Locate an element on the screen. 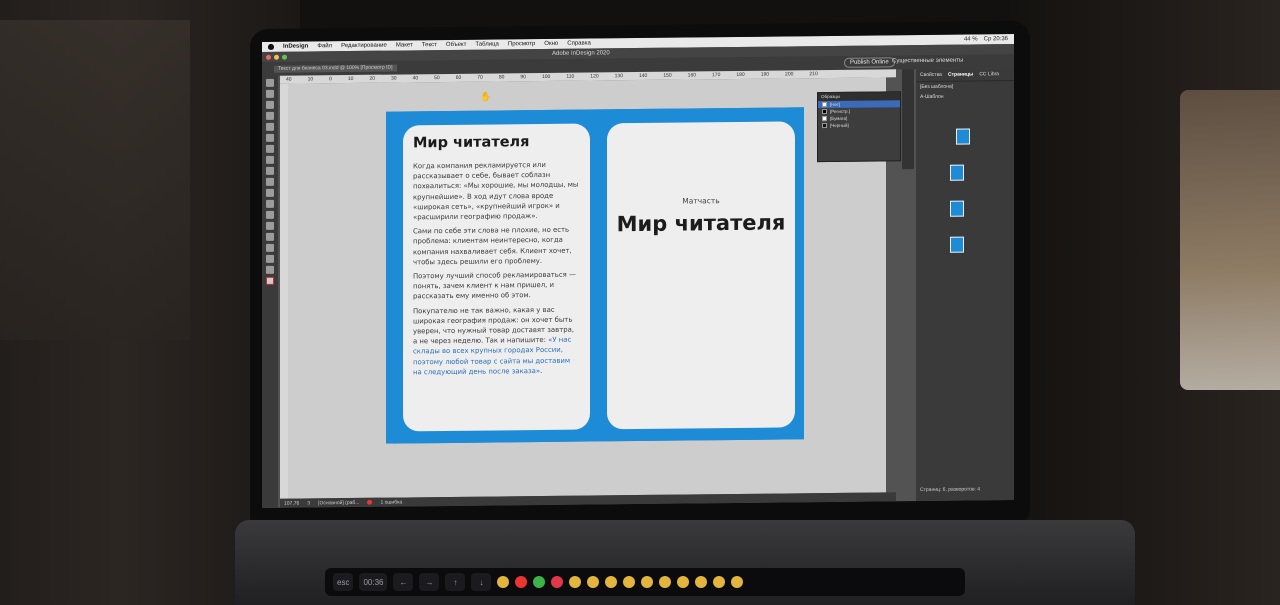  tab-cc-libraries: CC Libra is located at coordinates (989, 74).